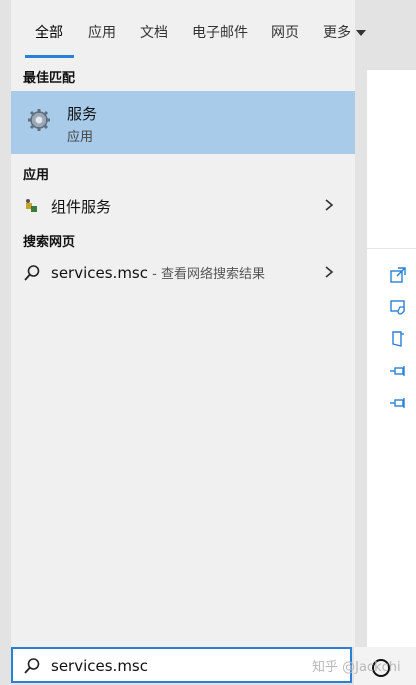 The width and height of the screenshot is (416, 685). I want to click on tab-email: 电子邮件, so click(220, 32).